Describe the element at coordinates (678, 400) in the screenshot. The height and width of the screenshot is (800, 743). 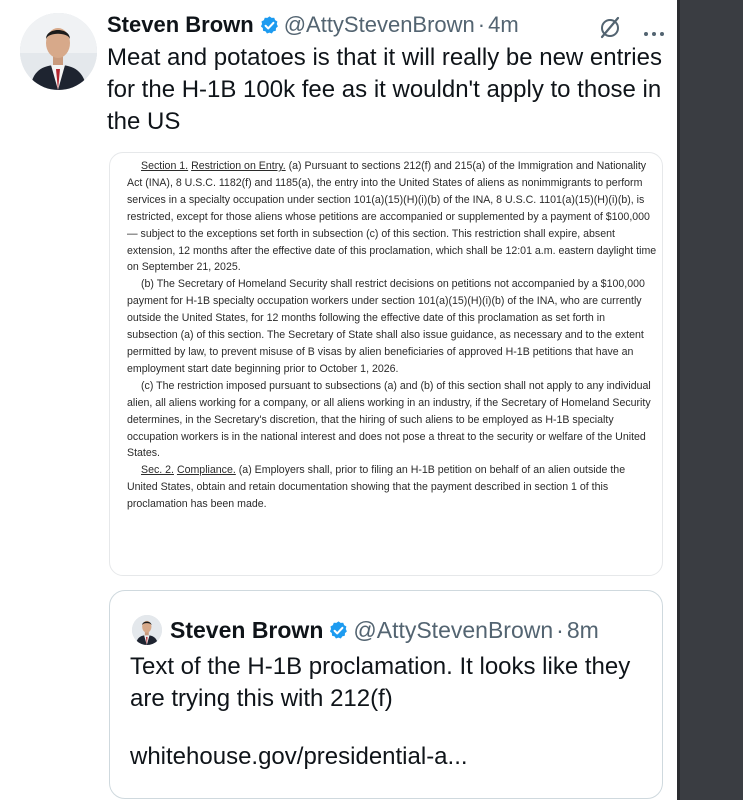
I see `window-edge-shadow` at that location.